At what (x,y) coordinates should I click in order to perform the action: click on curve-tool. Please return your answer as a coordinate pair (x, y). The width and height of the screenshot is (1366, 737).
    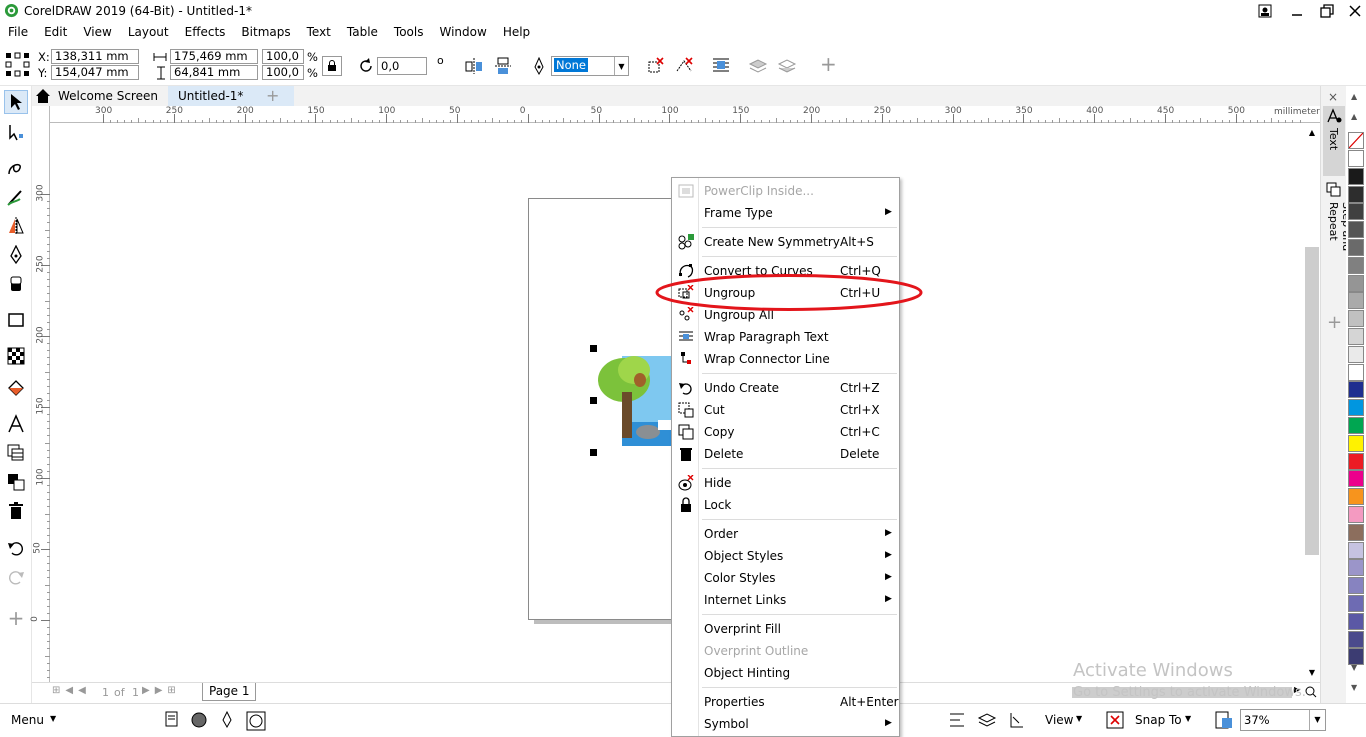
    Looking at the image, I should click on (16, 168).